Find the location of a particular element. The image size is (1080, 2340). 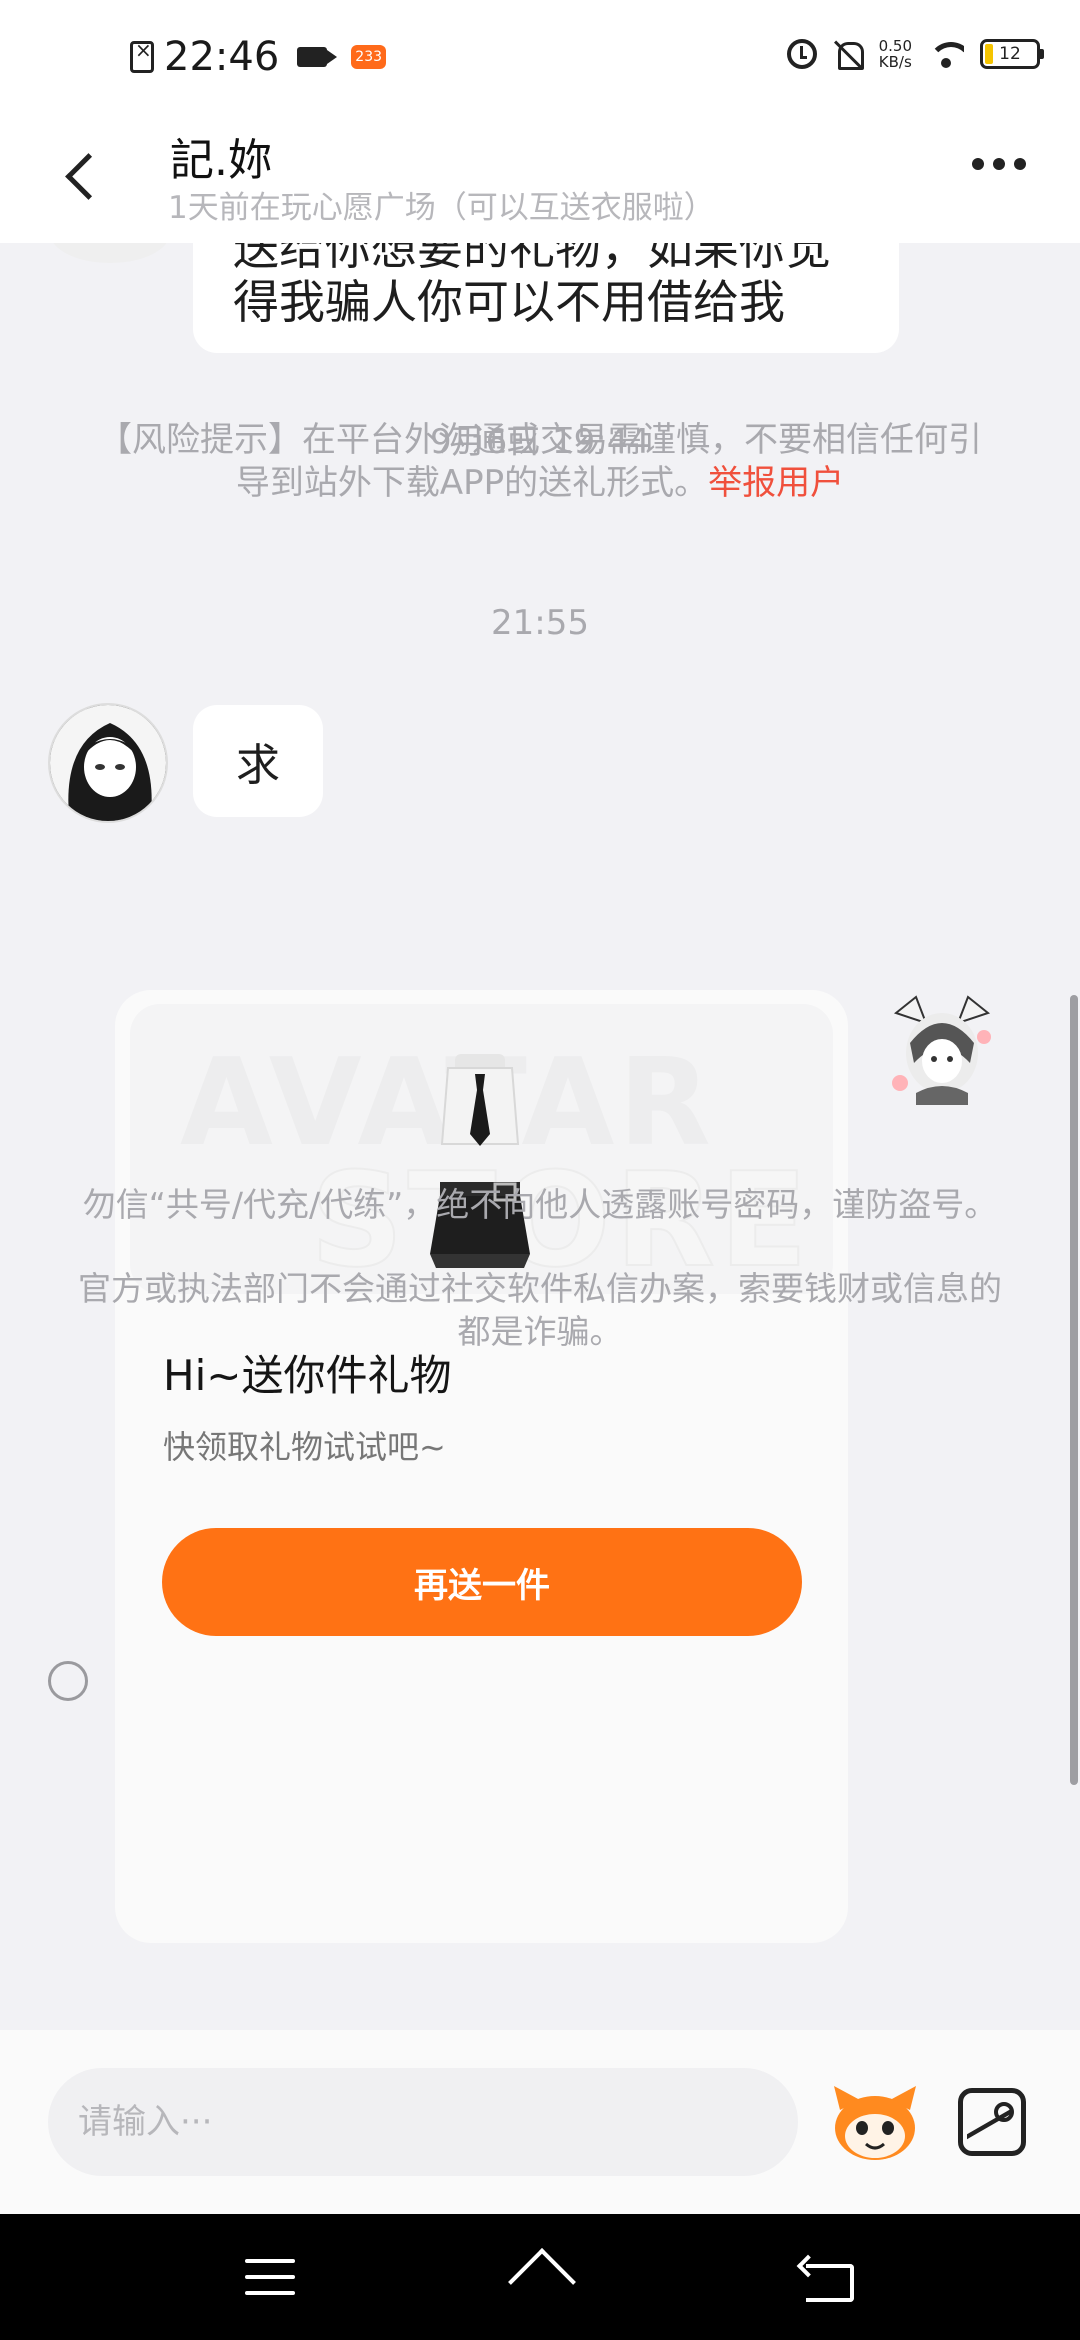

net-speed-unit: KB/s is located at coordinates (895, 62).